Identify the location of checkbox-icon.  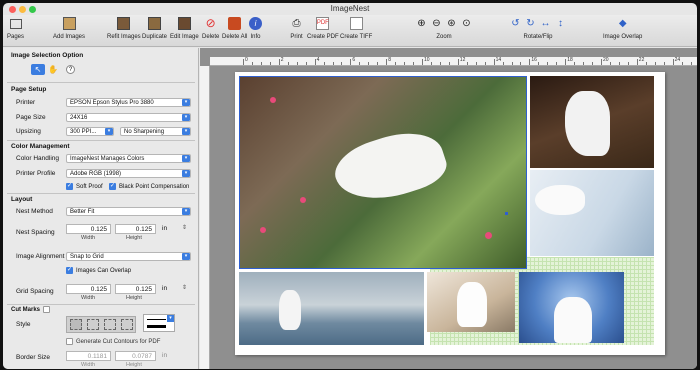
(69, 341).